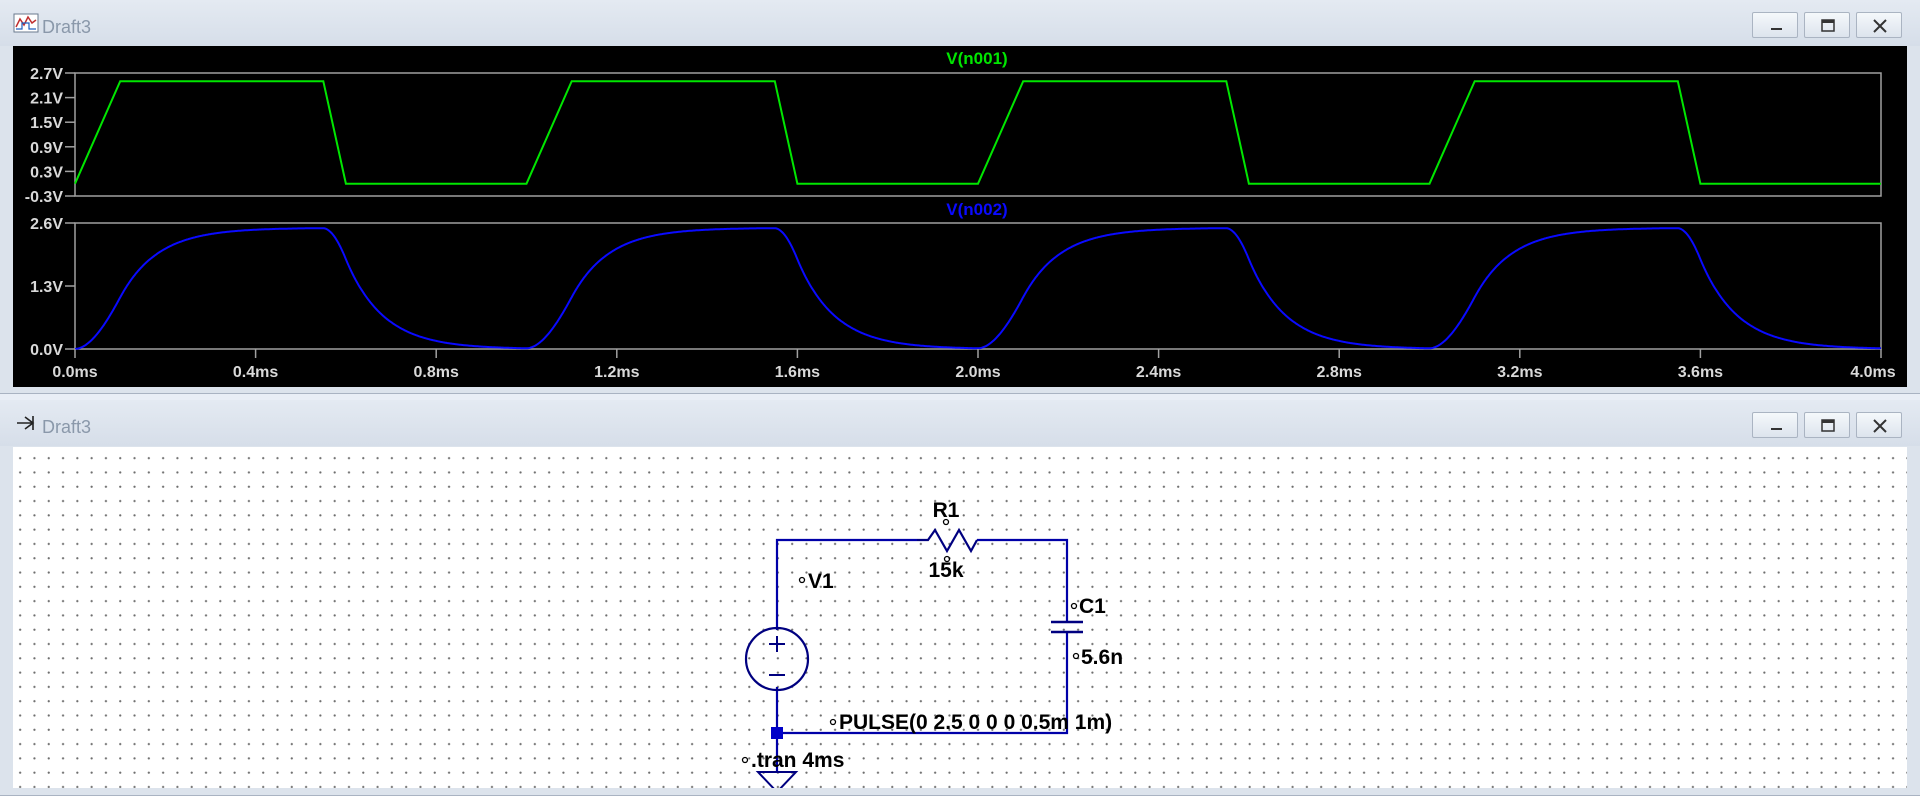 Image resolution: width=1920 pixels, height=796 pixels. What do you see at coordinates (777, 779) in the screenshot?
I see `ground-symbol` at bounding box center [777, 779].